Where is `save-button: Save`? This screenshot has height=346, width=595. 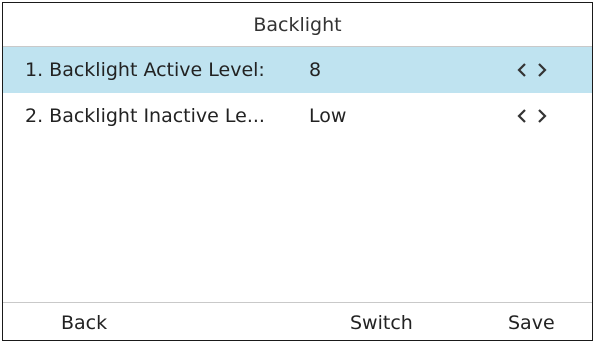 save-button: Save is located at coordinates (531, 321).